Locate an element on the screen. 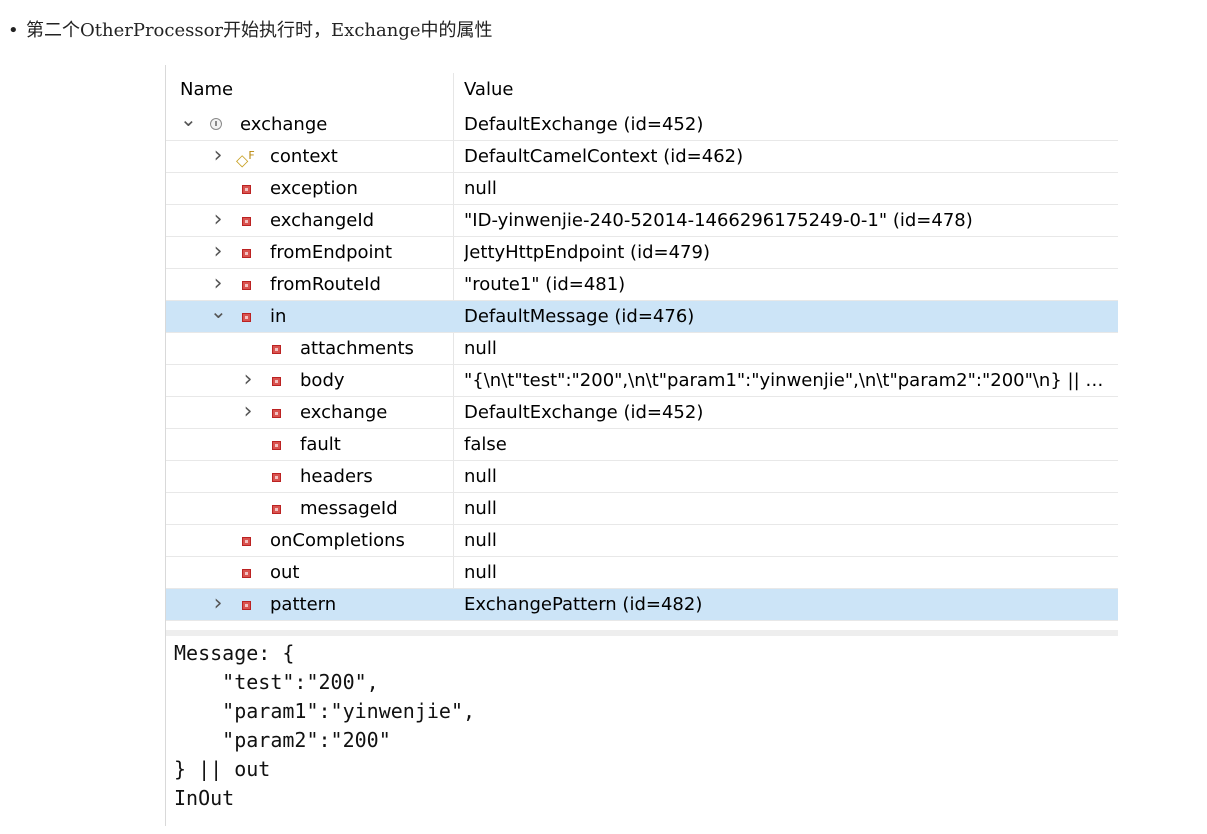 The image size is (1207, 834). tree-row: messageId null is located at coordinates (642, 509).